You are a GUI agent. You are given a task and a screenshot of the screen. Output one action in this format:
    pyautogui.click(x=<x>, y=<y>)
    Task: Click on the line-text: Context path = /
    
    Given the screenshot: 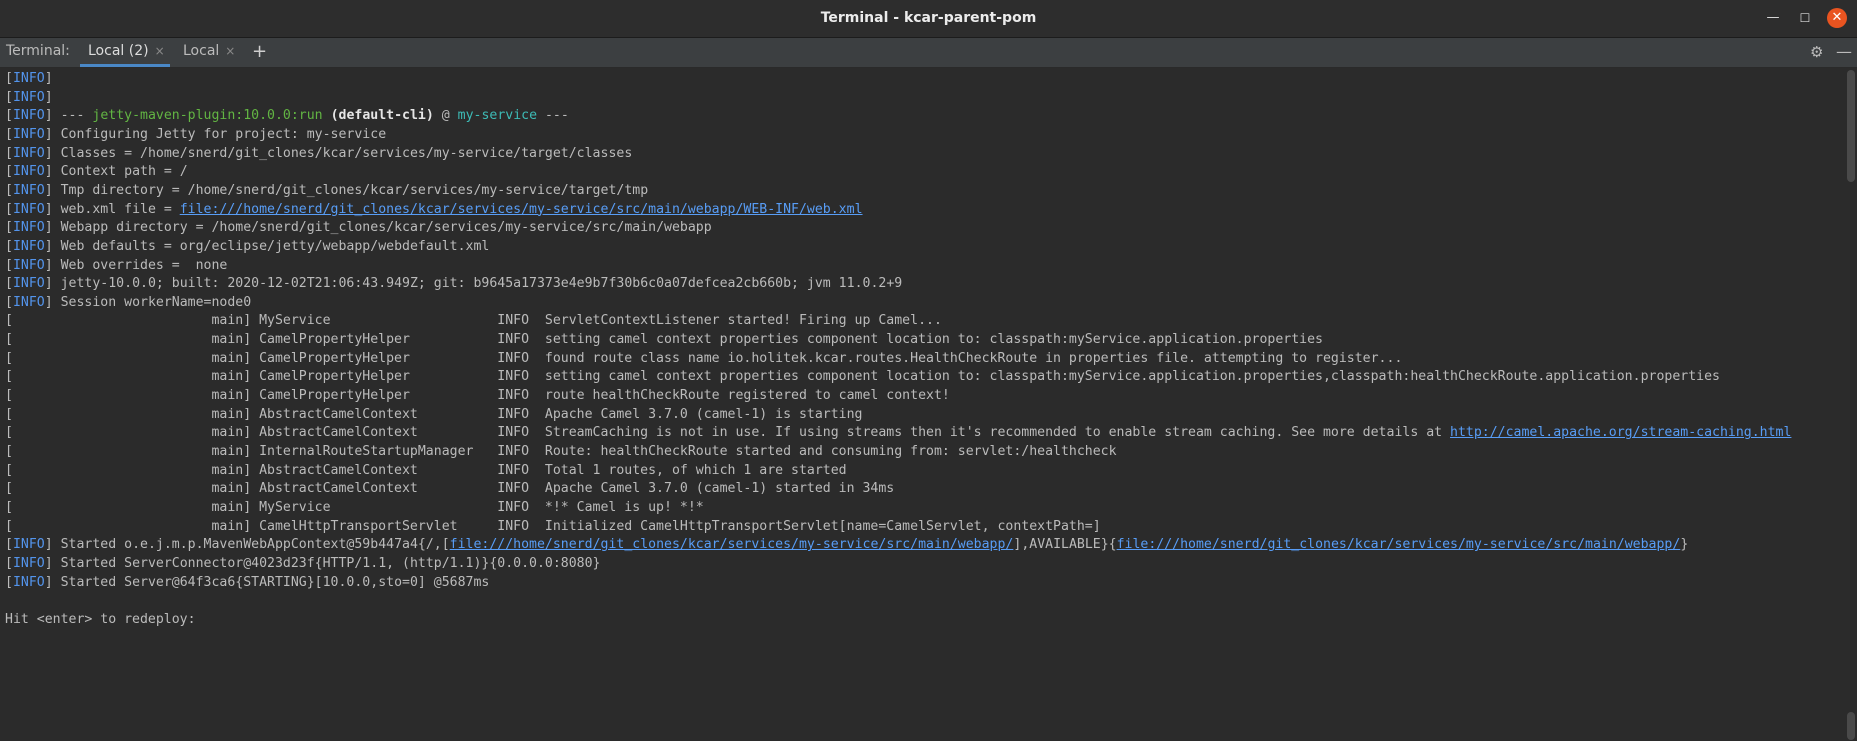 What is the action you would take?
    pyautogui.click(x=124, y=172)
    